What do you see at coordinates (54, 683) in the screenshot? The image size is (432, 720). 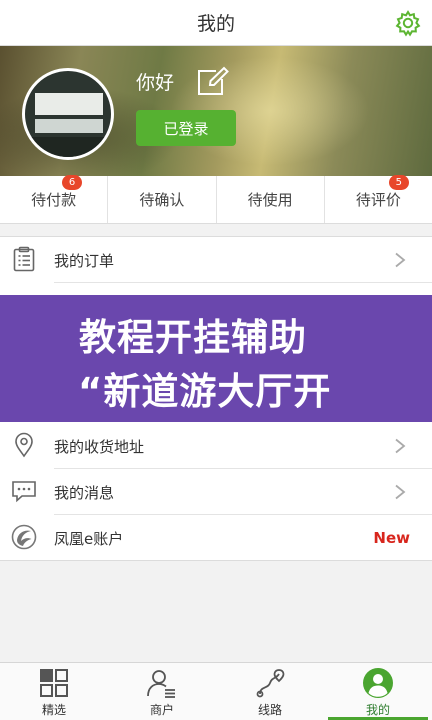 I see `grid-icon` at bounding box center [54, 683].